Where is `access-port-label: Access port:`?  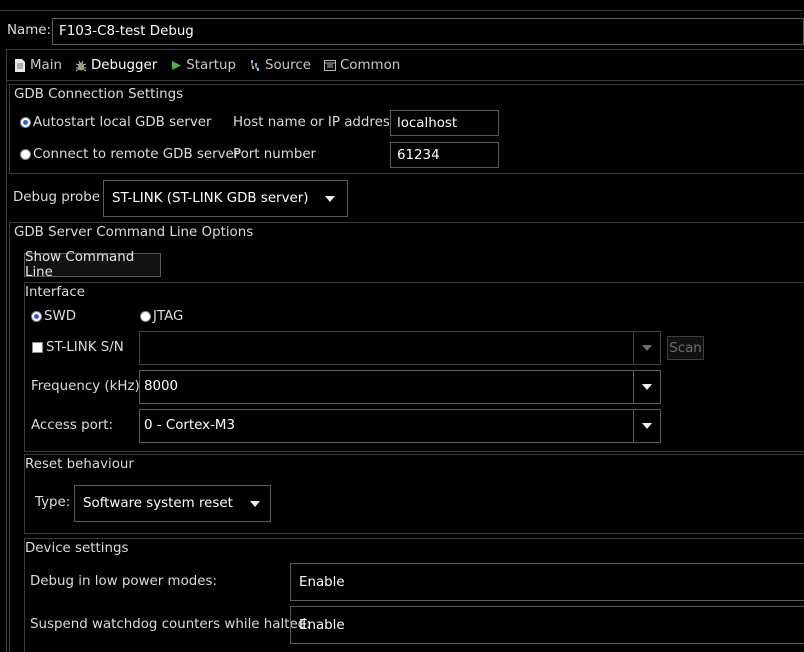 access-port-label: Access port: is located at coordinates (72, 425).